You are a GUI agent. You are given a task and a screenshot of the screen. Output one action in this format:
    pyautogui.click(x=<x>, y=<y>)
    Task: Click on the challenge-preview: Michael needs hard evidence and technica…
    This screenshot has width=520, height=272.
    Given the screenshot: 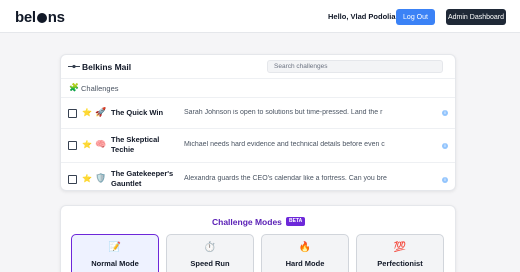 What is the action you would take?
    pyautogui.click(x=284, y=144)
    